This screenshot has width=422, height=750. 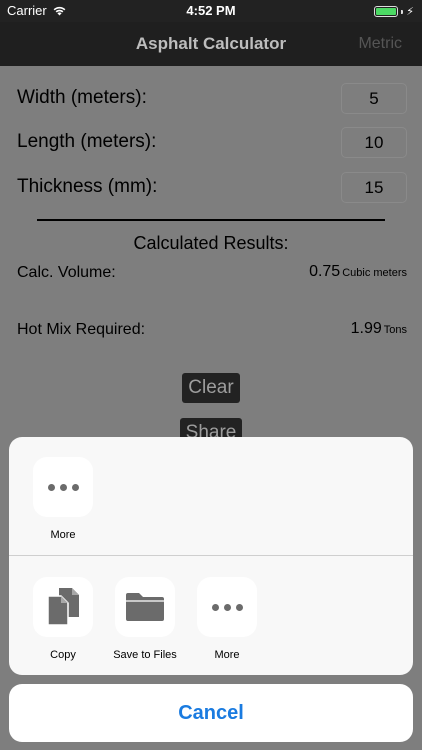 I want to click on hotmix-label: Hot Mix Required:, so click(x=81, y=329).